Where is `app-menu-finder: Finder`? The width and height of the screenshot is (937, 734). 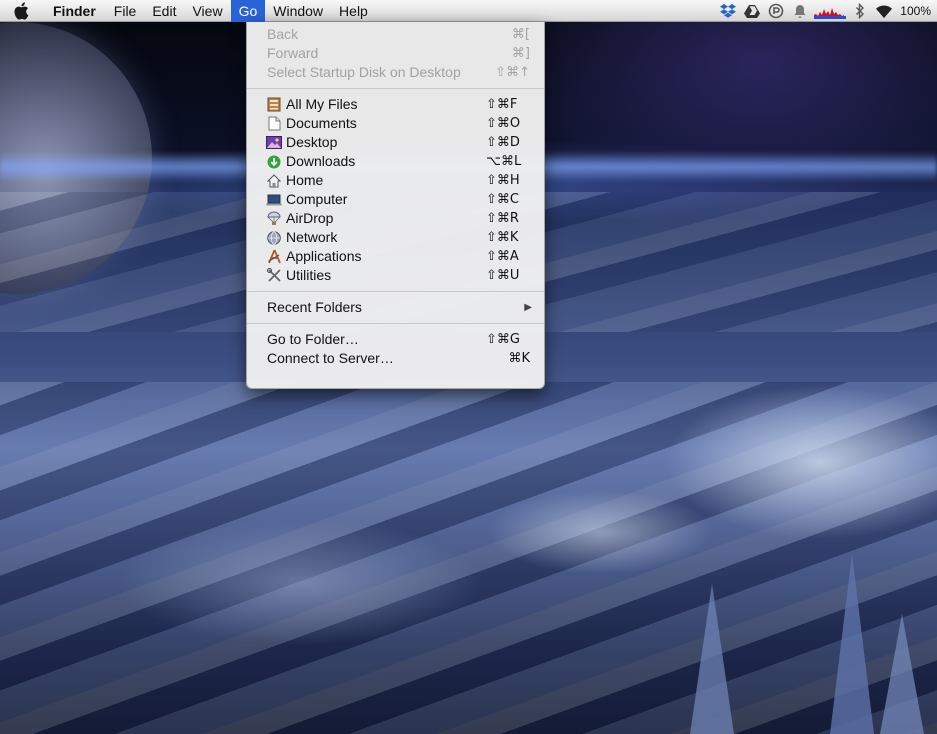 app-menu-finder: Finder is located at coordinates (74, 11).